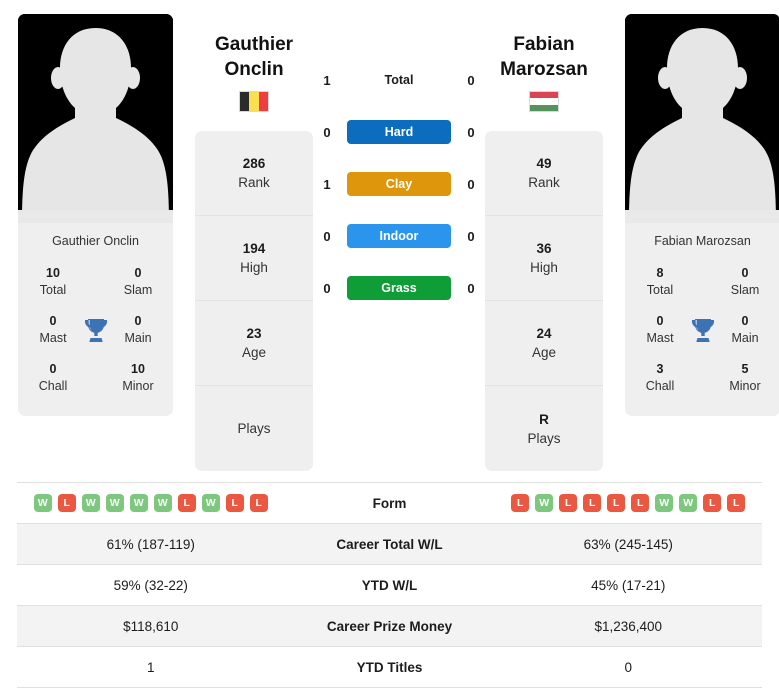  Describe the element at coordinates (544, 57) in the screenshot. I see `right-player-name: Fabian Marozsan` at that location.